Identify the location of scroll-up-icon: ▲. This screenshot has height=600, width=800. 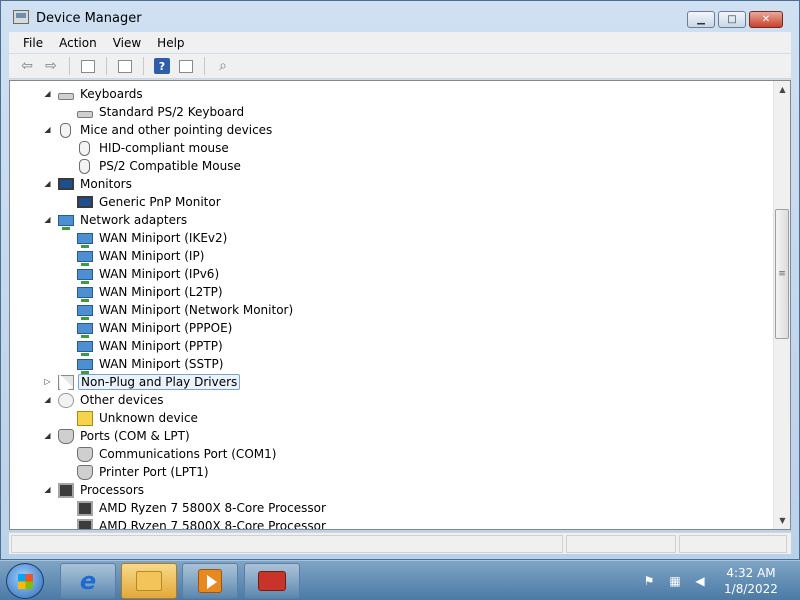
(782, 89).